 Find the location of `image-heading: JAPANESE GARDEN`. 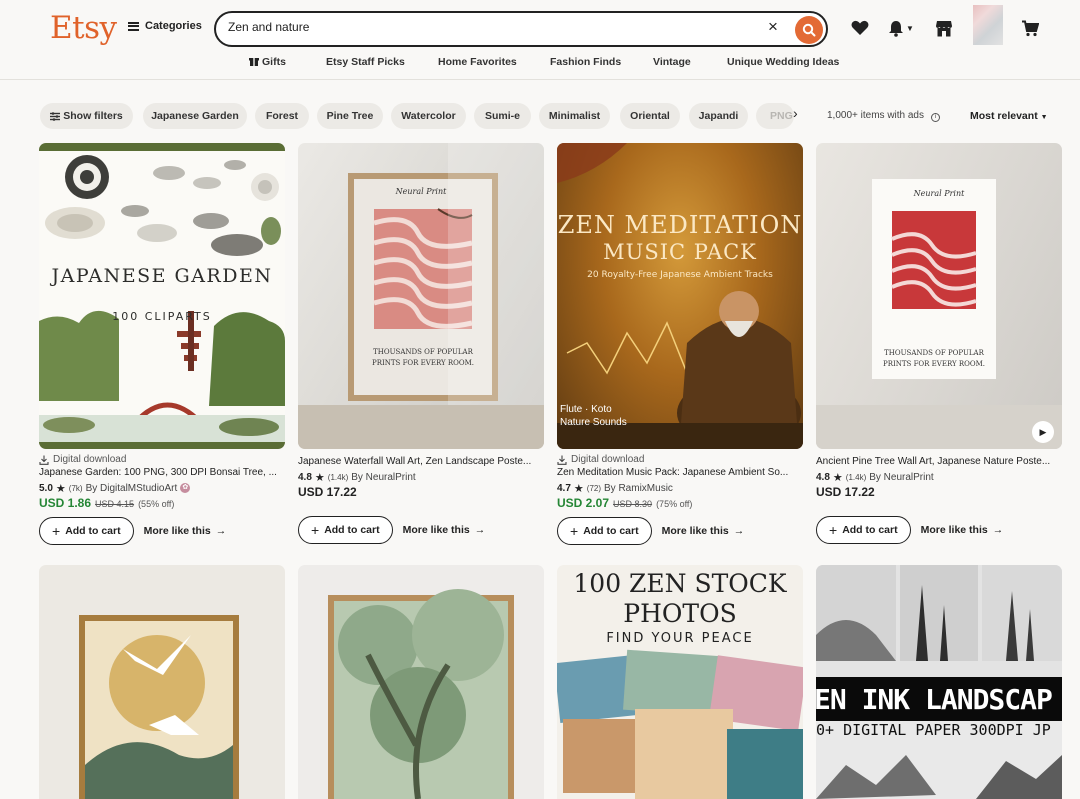

image-heading: JAPANESE GARDEN is located at coordinates (162, 276).